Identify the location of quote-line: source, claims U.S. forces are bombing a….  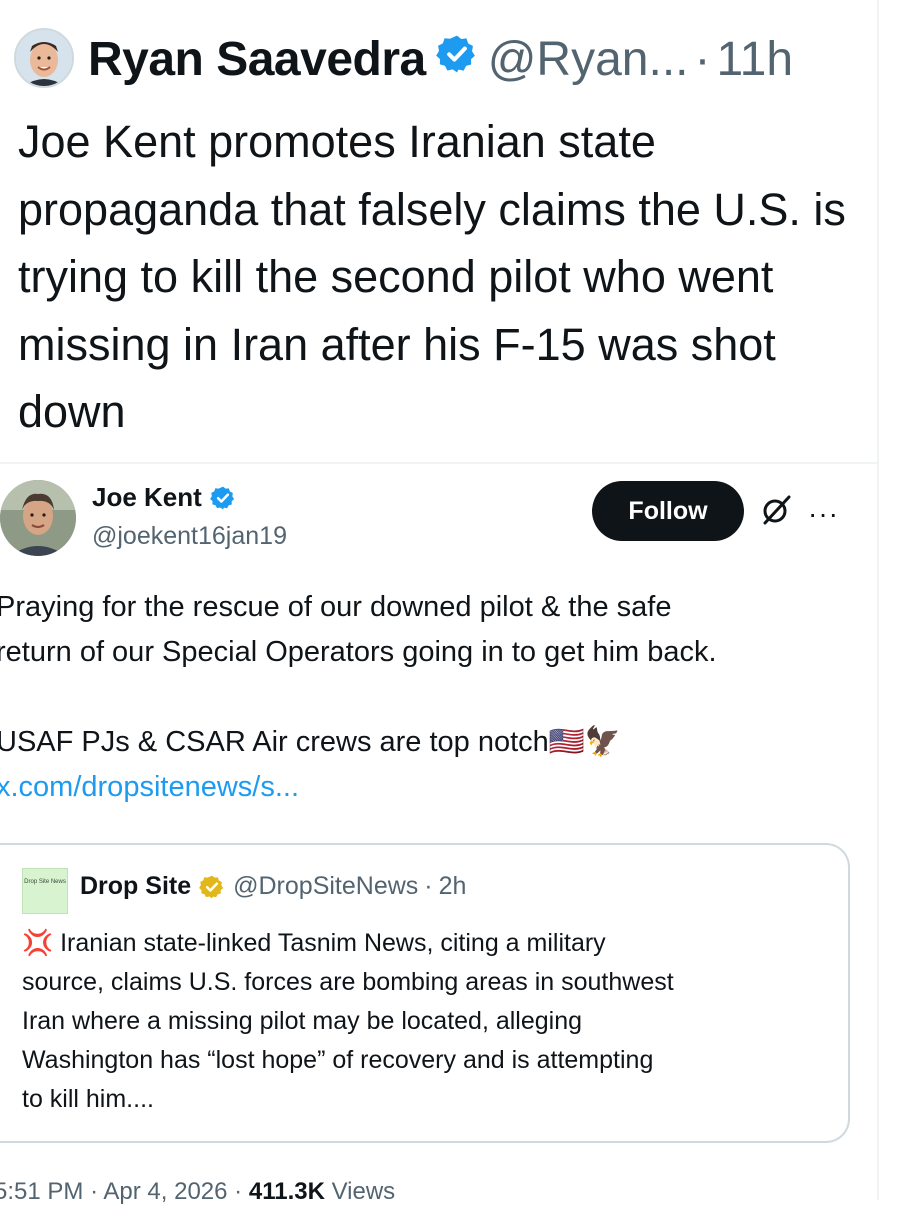
(348, 982).